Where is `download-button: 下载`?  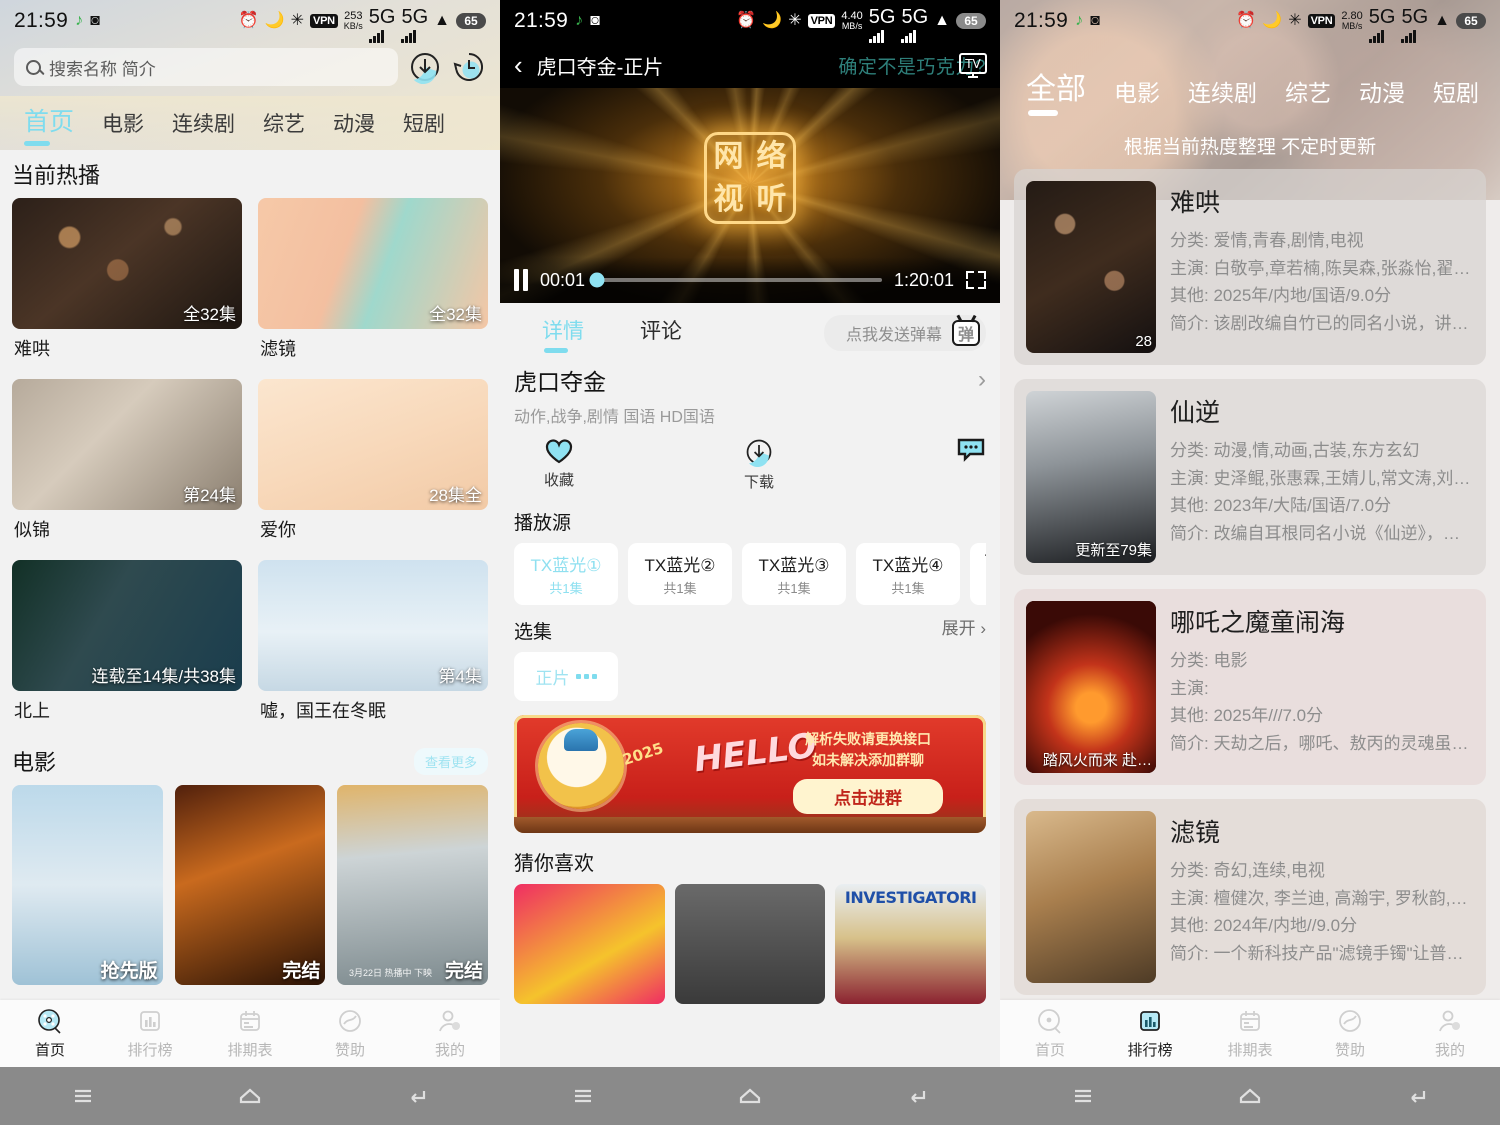 download-button: 下载 is located at coordinates (759, 464).